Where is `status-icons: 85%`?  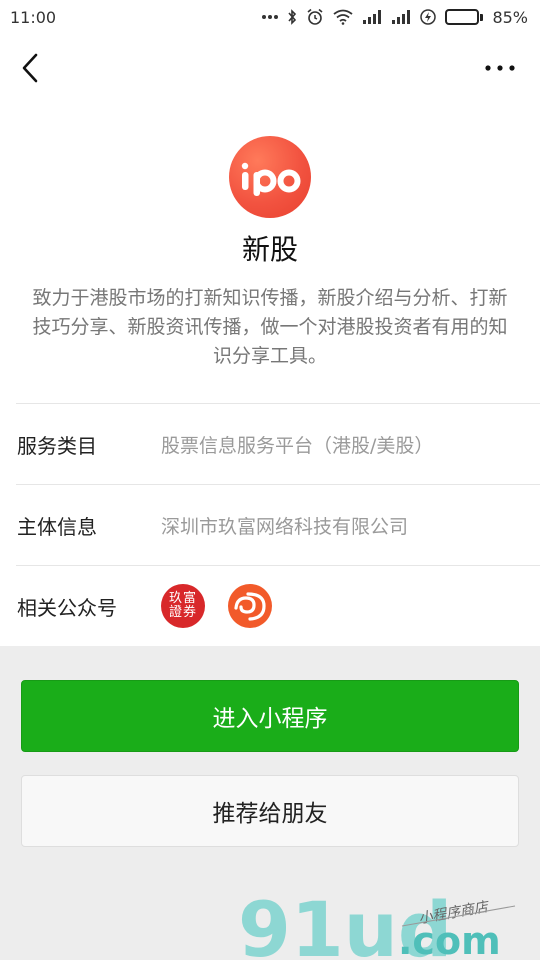
status-icons: 85% is located at coordinates (395, 17).